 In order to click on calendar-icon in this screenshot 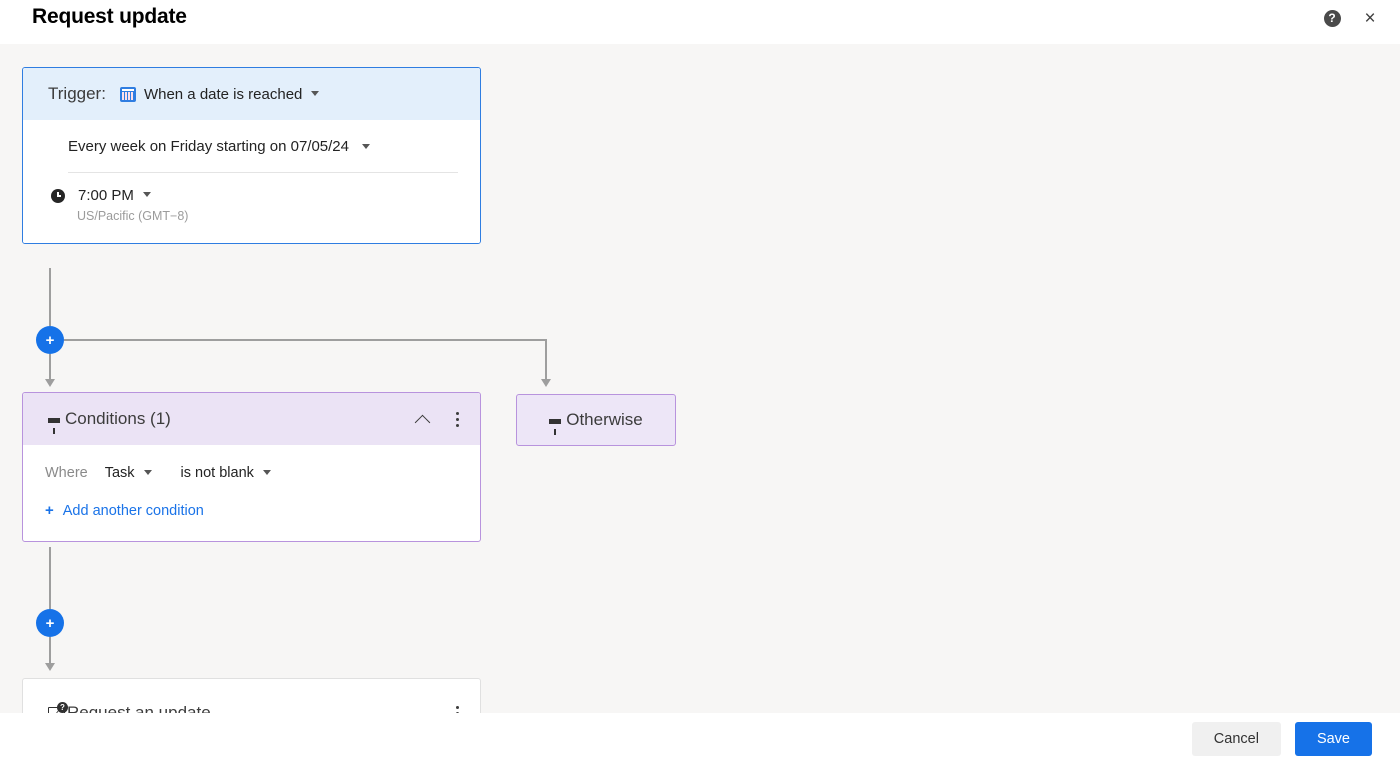, I will do `click(127, 94)`.